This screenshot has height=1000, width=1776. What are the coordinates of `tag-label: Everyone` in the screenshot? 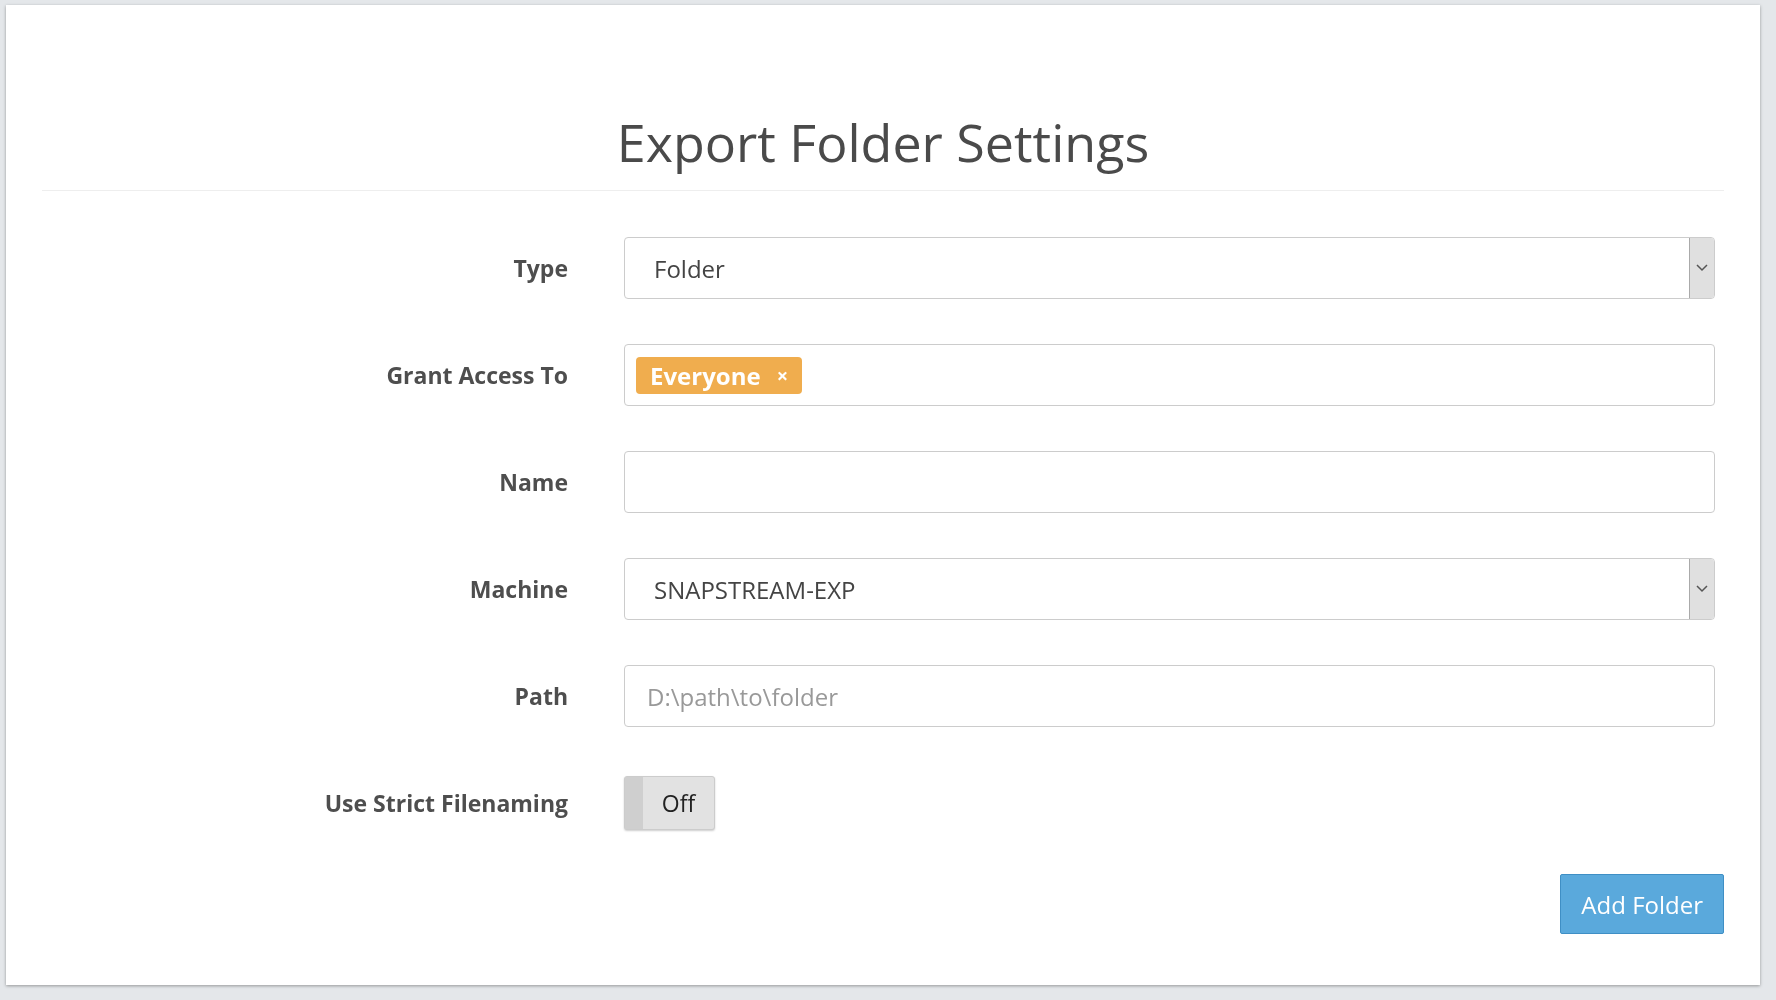 It's located at (705, 375).